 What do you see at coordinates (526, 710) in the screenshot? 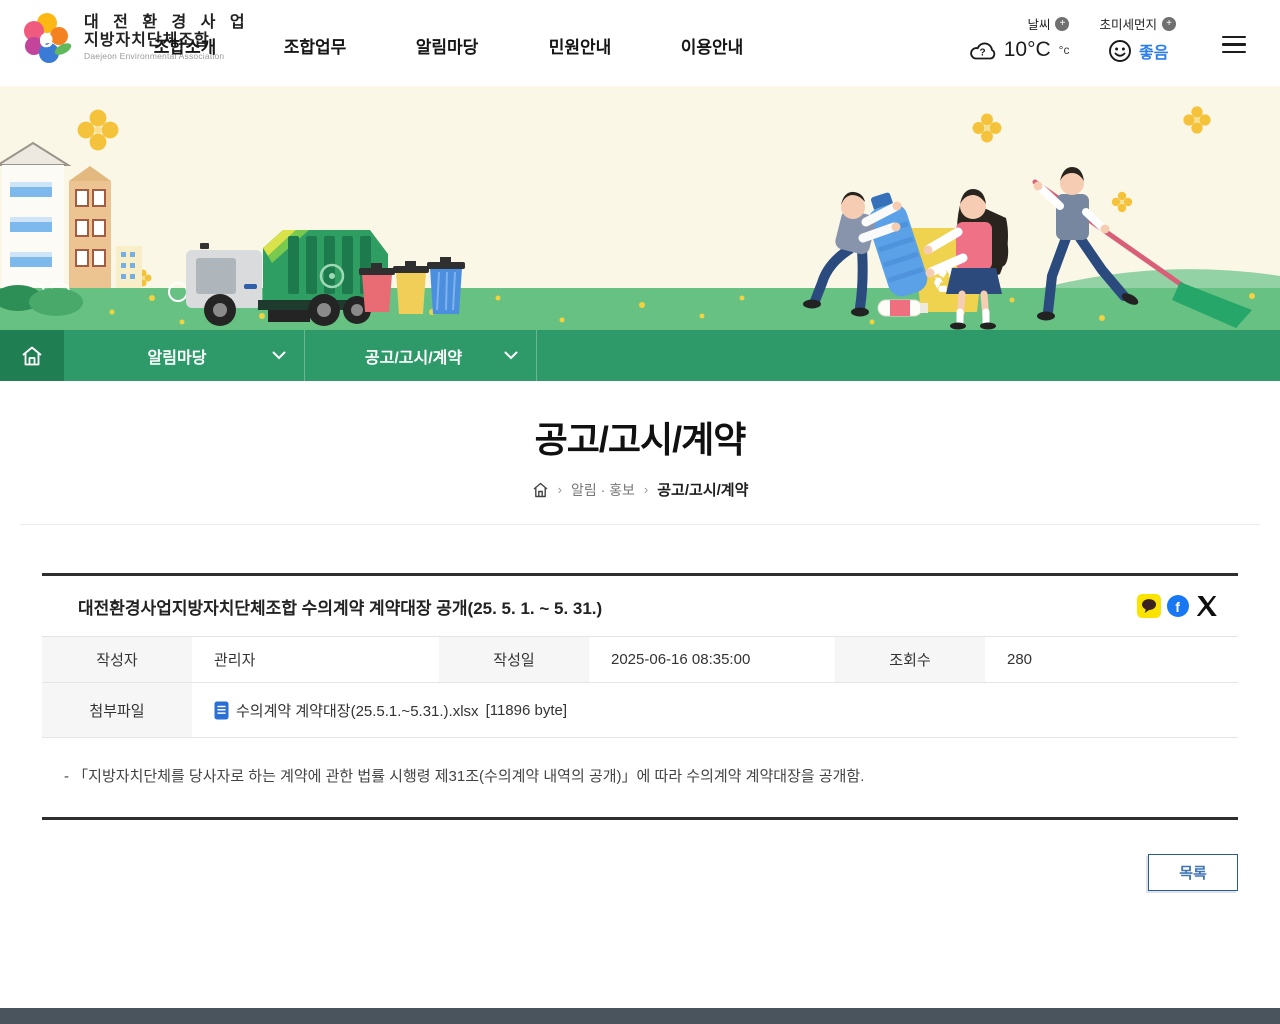
I see `attachment-filesize: [11896 byte]` at bounding box center [526, 710].